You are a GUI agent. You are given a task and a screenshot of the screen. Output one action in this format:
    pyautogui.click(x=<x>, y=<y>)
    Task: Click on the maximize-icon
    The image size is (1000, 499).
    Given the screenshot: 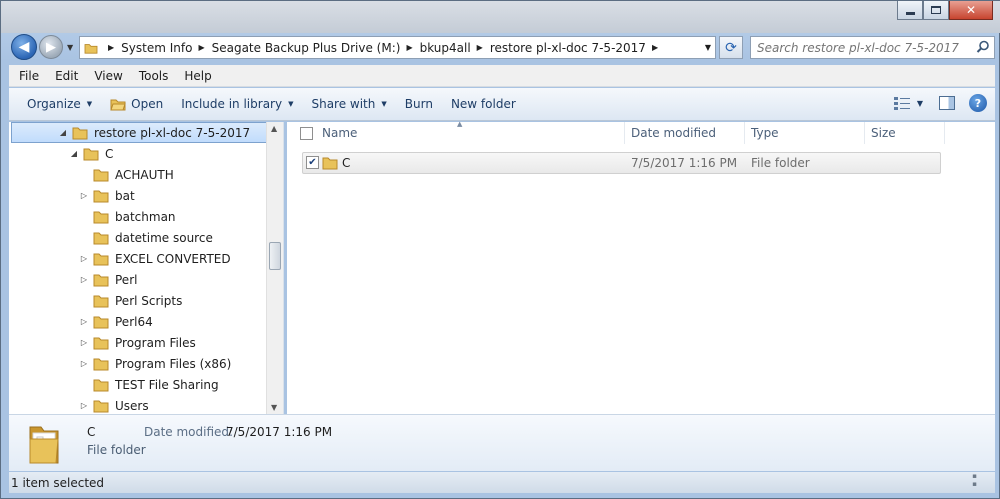 What is the action you would take?
    pyautogui.click(x=936, y=10)
    